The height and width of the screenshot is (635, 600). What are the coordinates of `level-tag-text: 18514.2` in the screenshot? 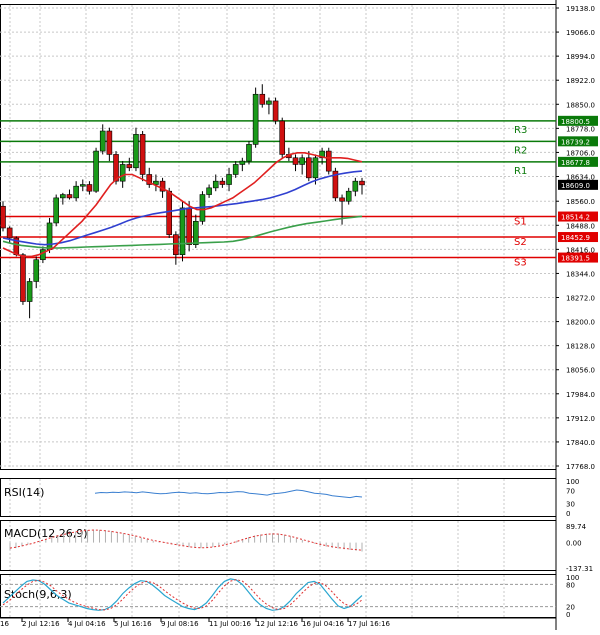 It's located at (575, 218).